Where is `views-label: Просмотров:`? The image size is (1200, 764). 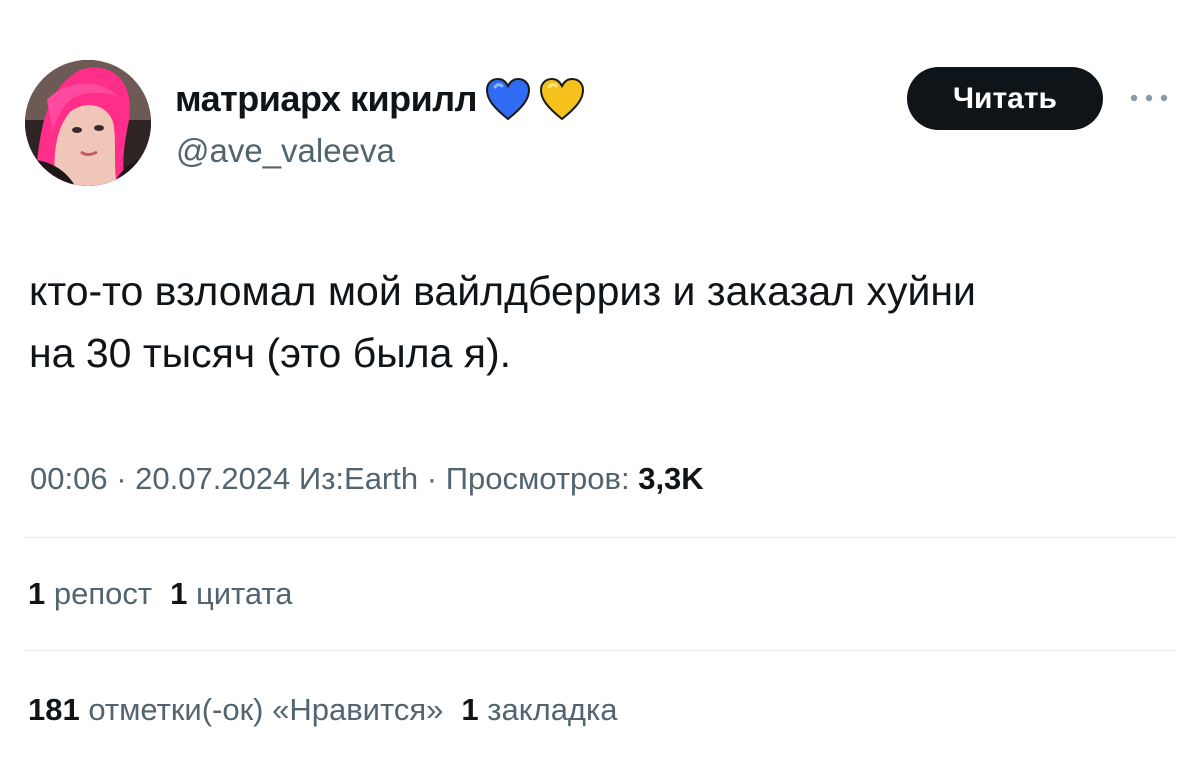
views-label: Просмотров: is located at coordinates (542, 478).